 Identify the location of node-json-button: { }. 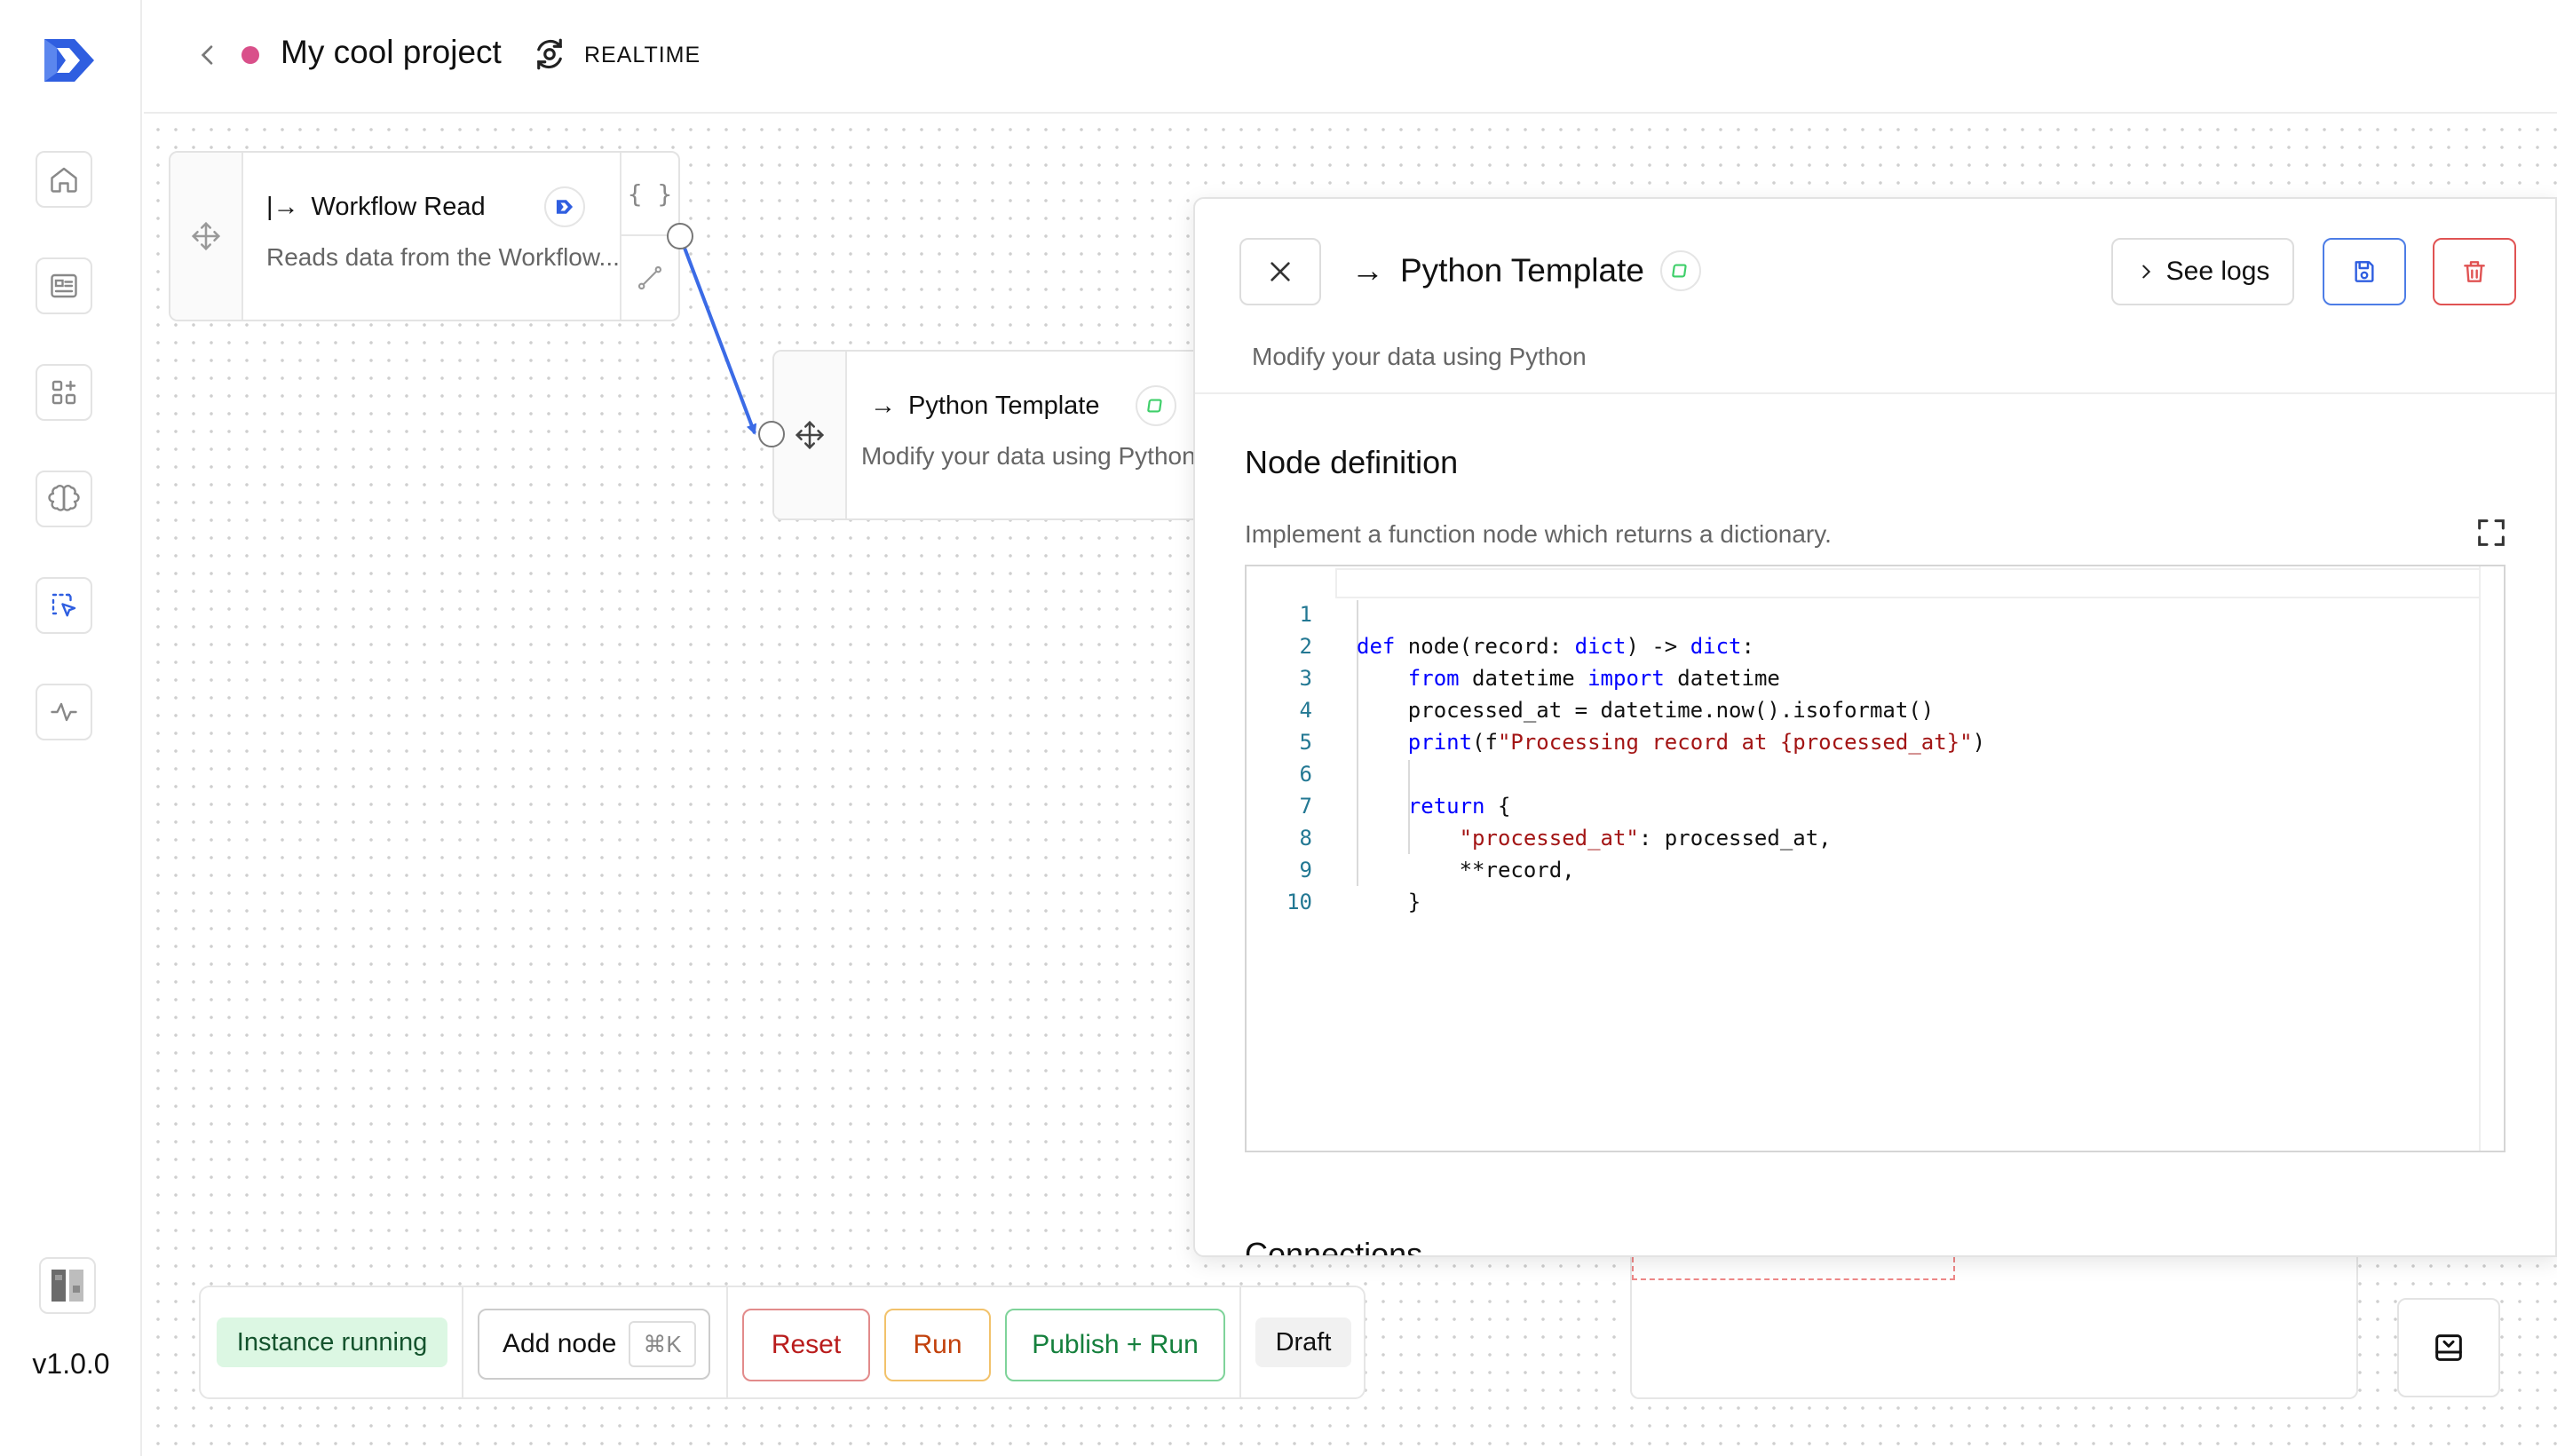
(649, 194).